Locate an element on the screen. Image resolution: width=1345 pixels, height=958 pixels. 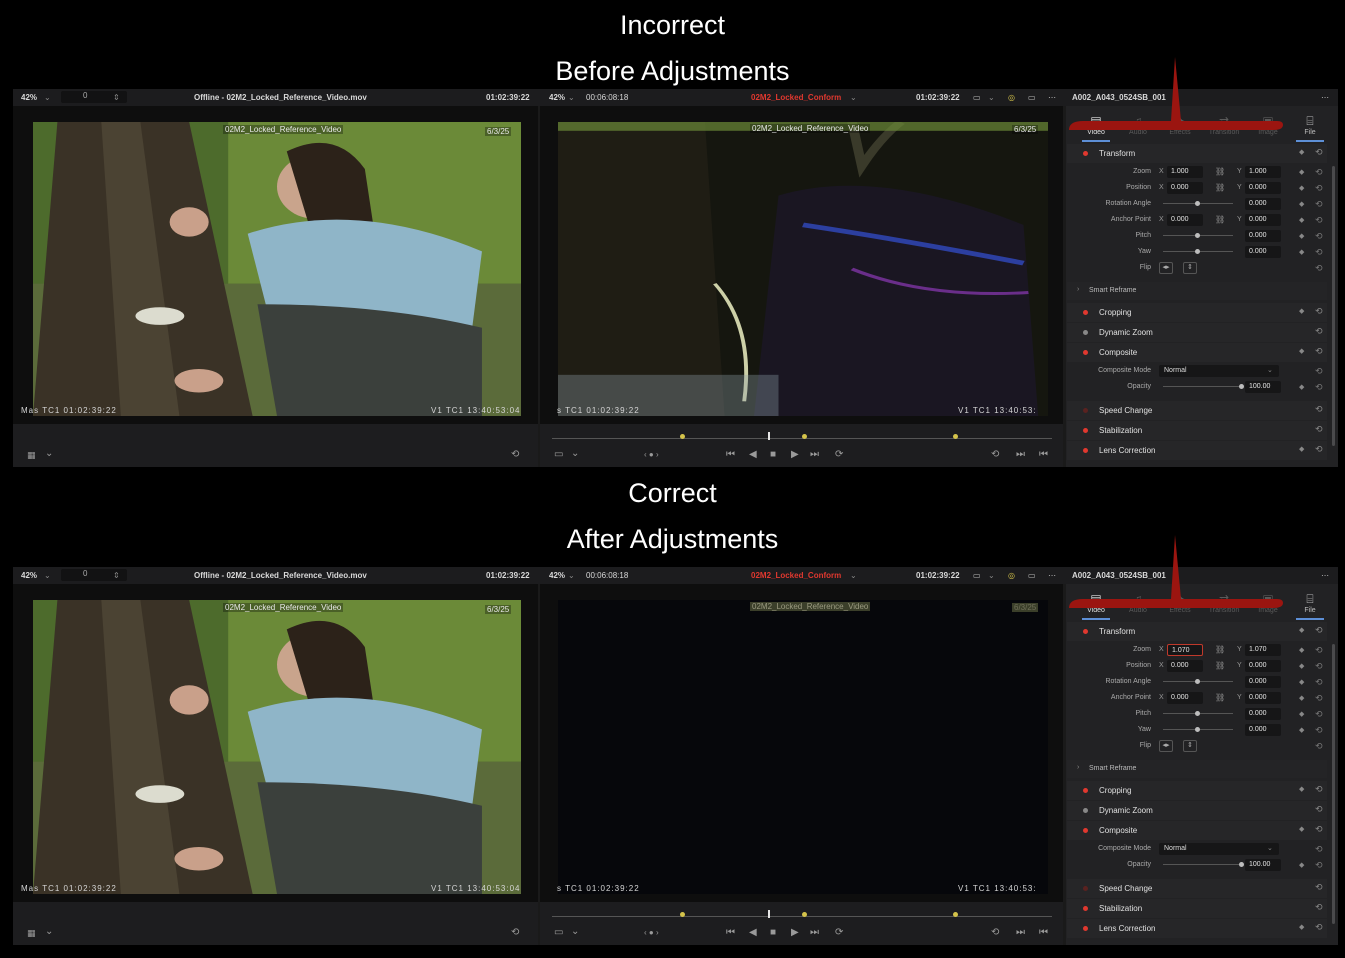
inspector-scrollbar is located at coordinates (1333, 306).